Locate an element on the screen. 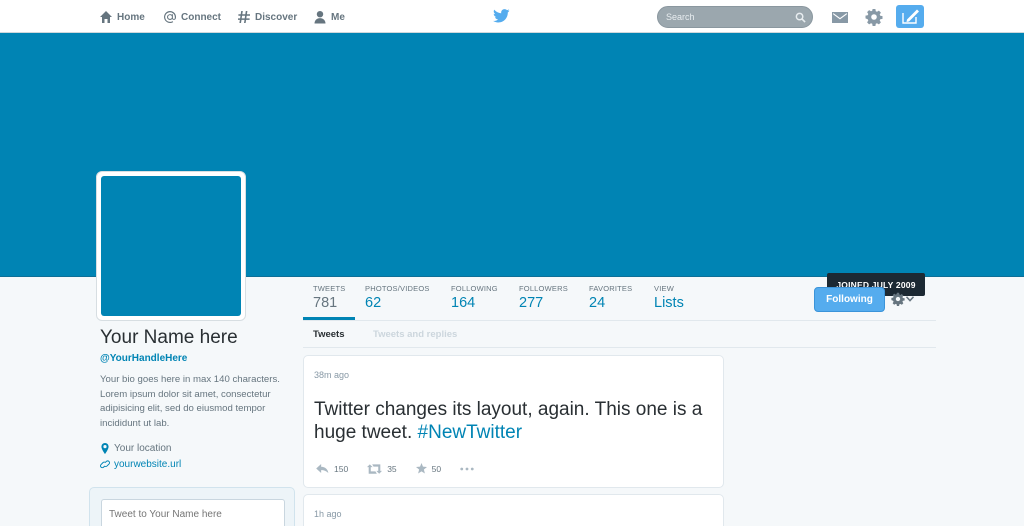 Image resolution: width=1024 pixels, height=526 pixels. stat-followers: FOLLOWERS 277 is located at coordinates (543, 297).